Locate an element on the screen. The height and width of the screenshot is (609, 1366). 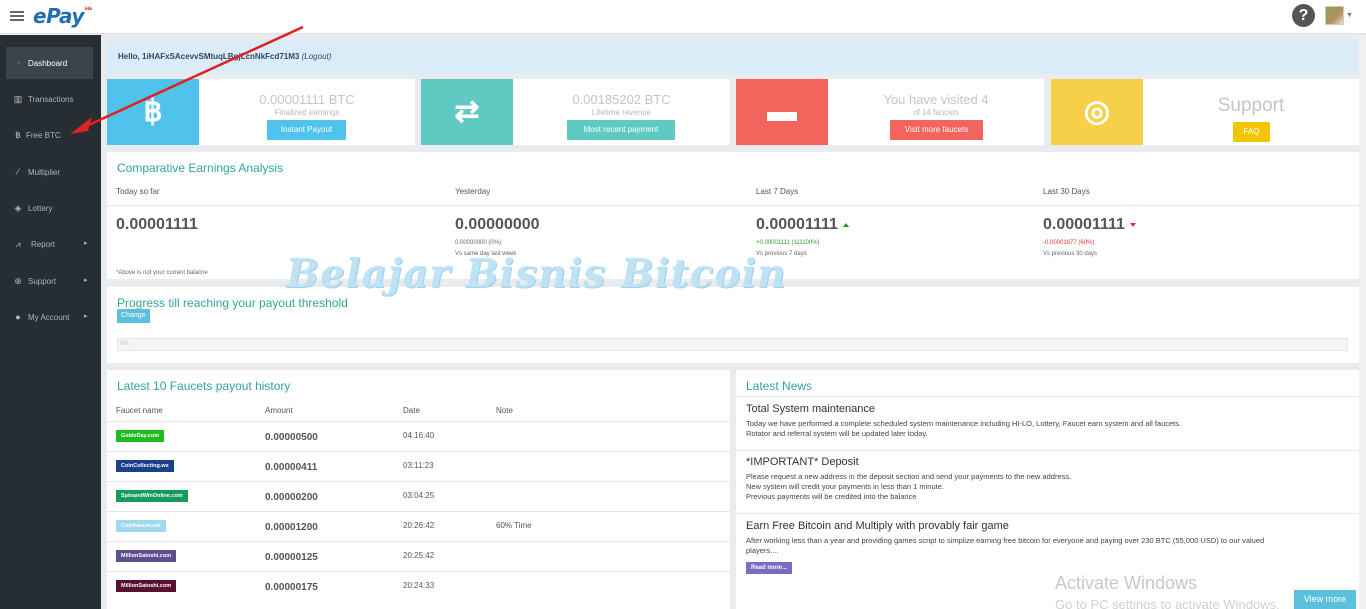
sidebar-item-label: My Account is located at coordinates (49, 317).